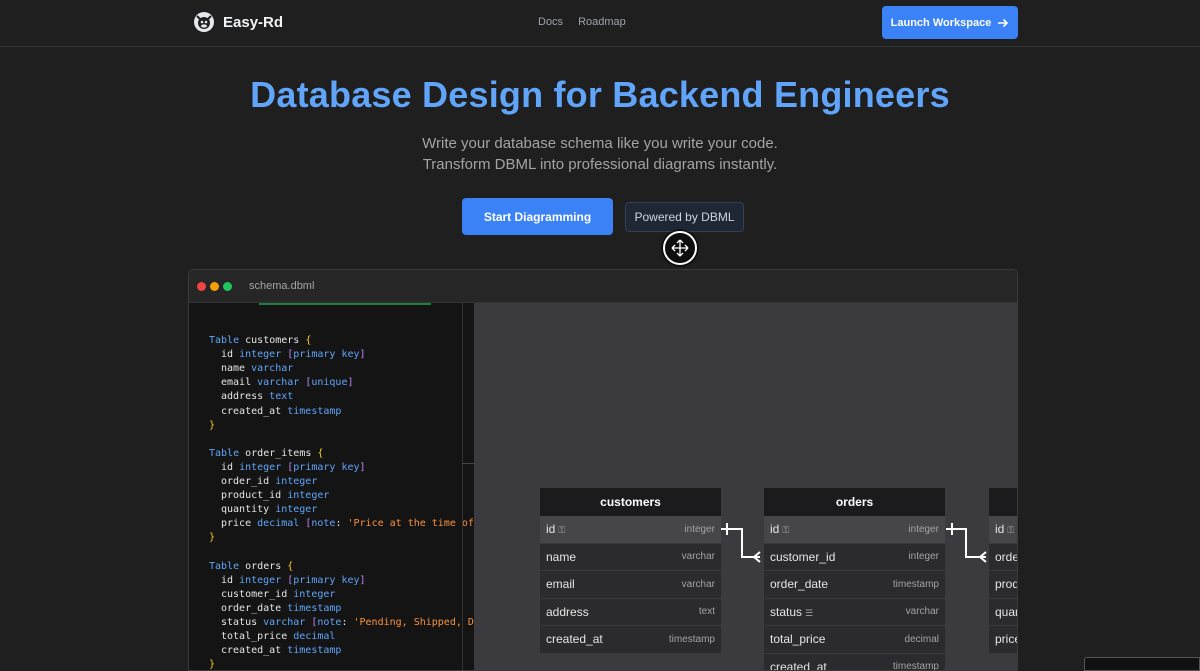 The height and width of the screenshot is (671, 1200). I want to click on column-type: text, so click(706, 612).